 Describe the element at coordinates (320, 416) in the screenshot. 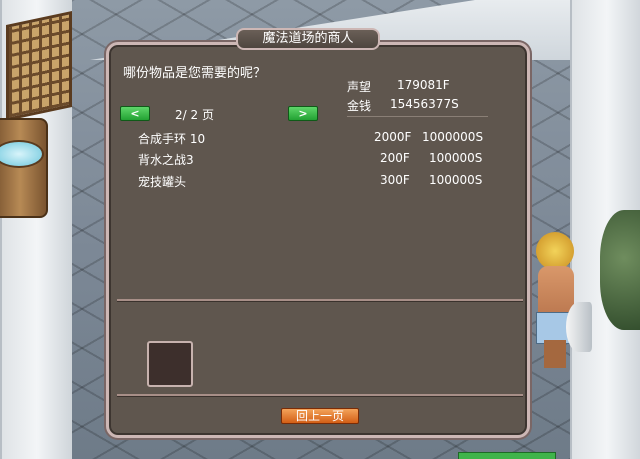

I see `back-button: 回上一页` at that location.